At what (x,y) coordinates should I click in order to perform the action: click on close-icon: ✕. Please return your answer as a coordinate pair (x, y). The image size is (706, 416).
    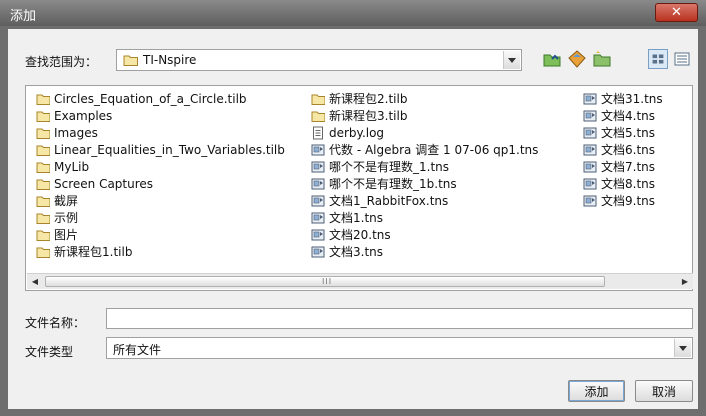
    Looking at the image, I should click on (676, 12).